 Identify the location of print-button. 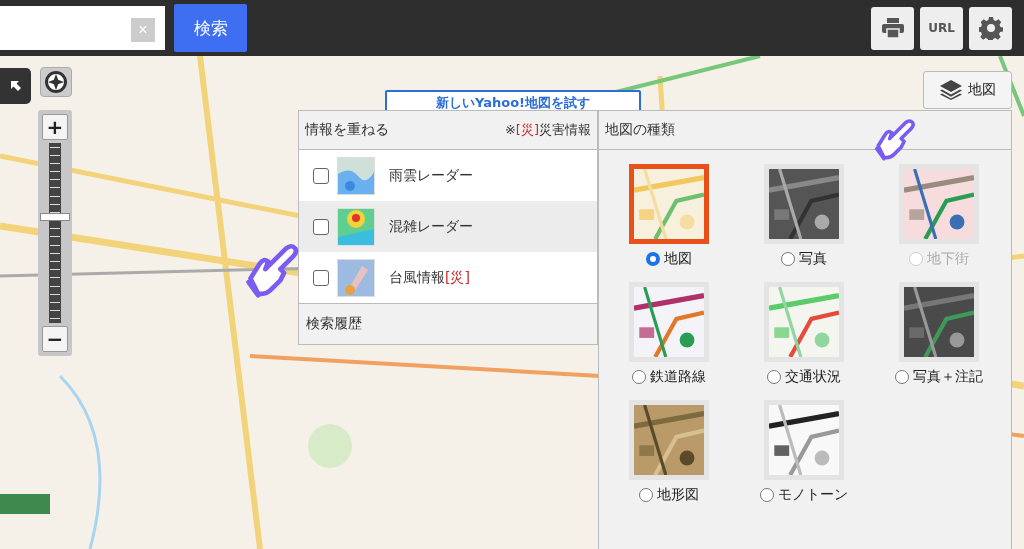
(892, 28).